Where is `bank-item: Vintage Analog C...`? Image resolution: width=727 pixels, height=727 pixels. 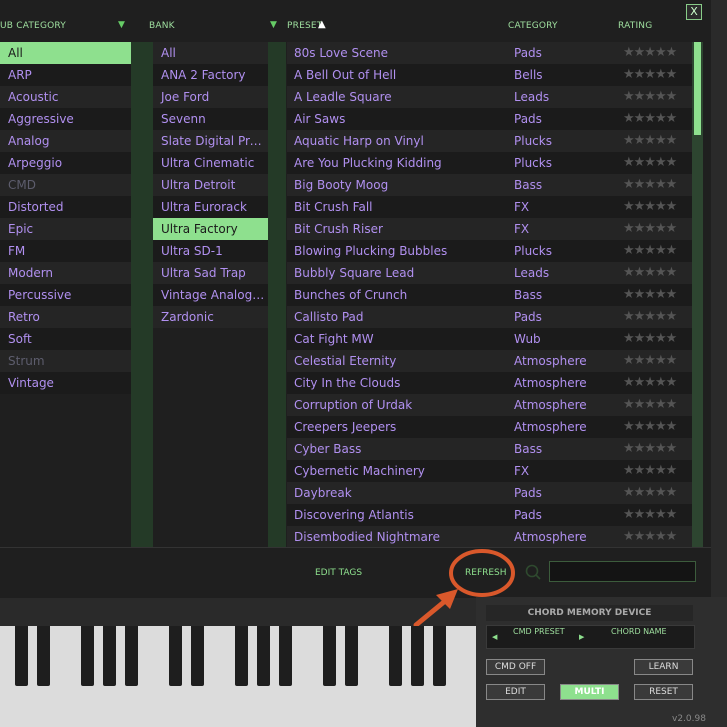 bank-item: Vintage Analog C... is located at coordinates (210, 295).